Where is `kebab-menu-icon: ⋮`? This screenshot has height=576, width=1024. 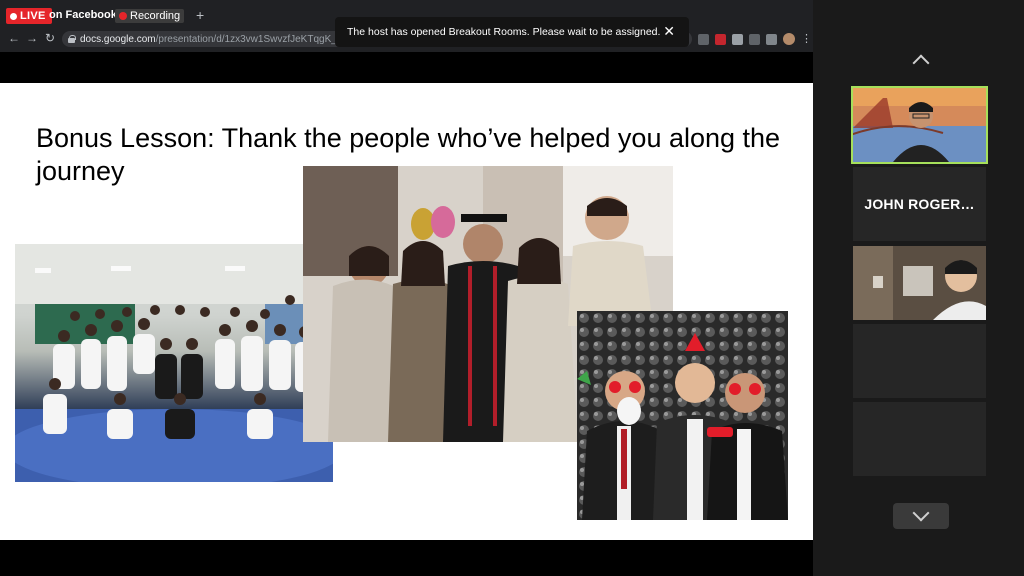
kebab-menu-icon: ⋮ is located at coordinates (806, 39).